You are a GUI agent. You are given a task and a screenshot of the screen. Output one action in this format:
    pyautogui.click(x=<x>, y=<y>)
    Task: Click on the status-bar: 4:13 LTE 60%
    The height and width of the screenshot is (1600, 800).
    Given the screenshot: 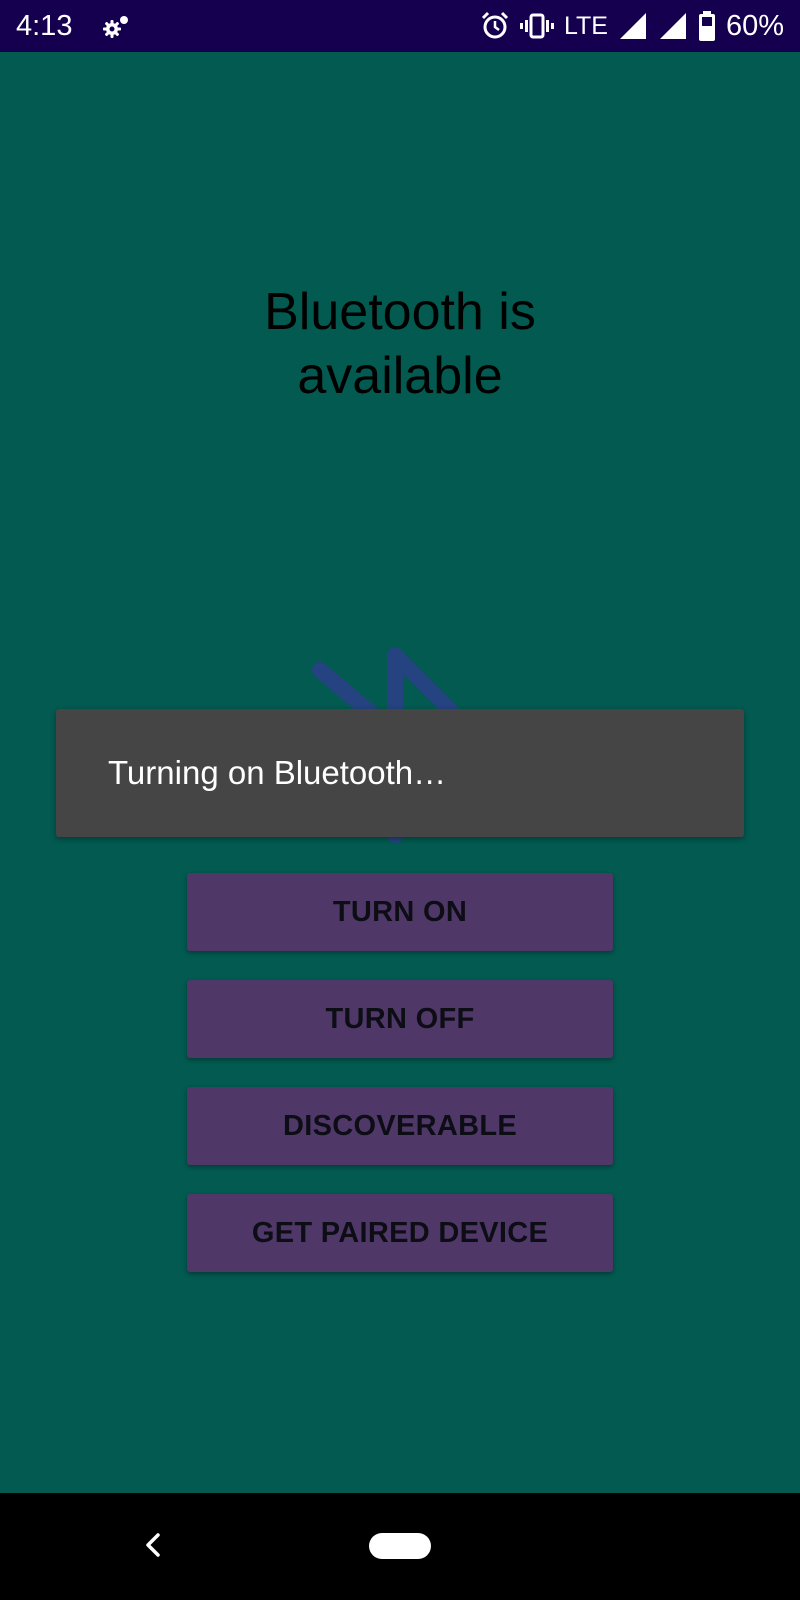 What is the action you would take?
    pyautogui.click(x=400, y=26)
    